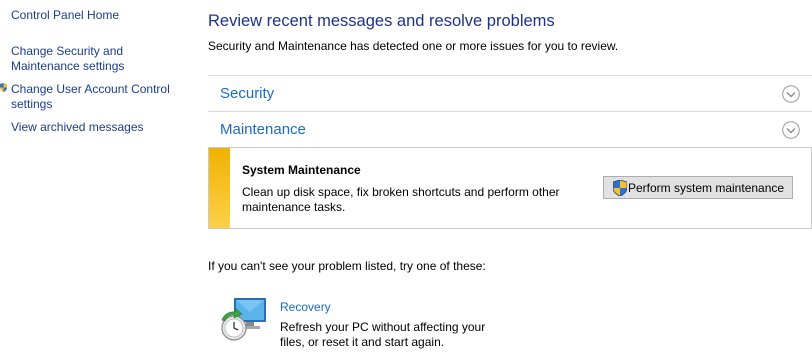 Image resolution: width=812 pixels, height=356 pixels. I want to click on chevron-down-icon, so click(791, 94).